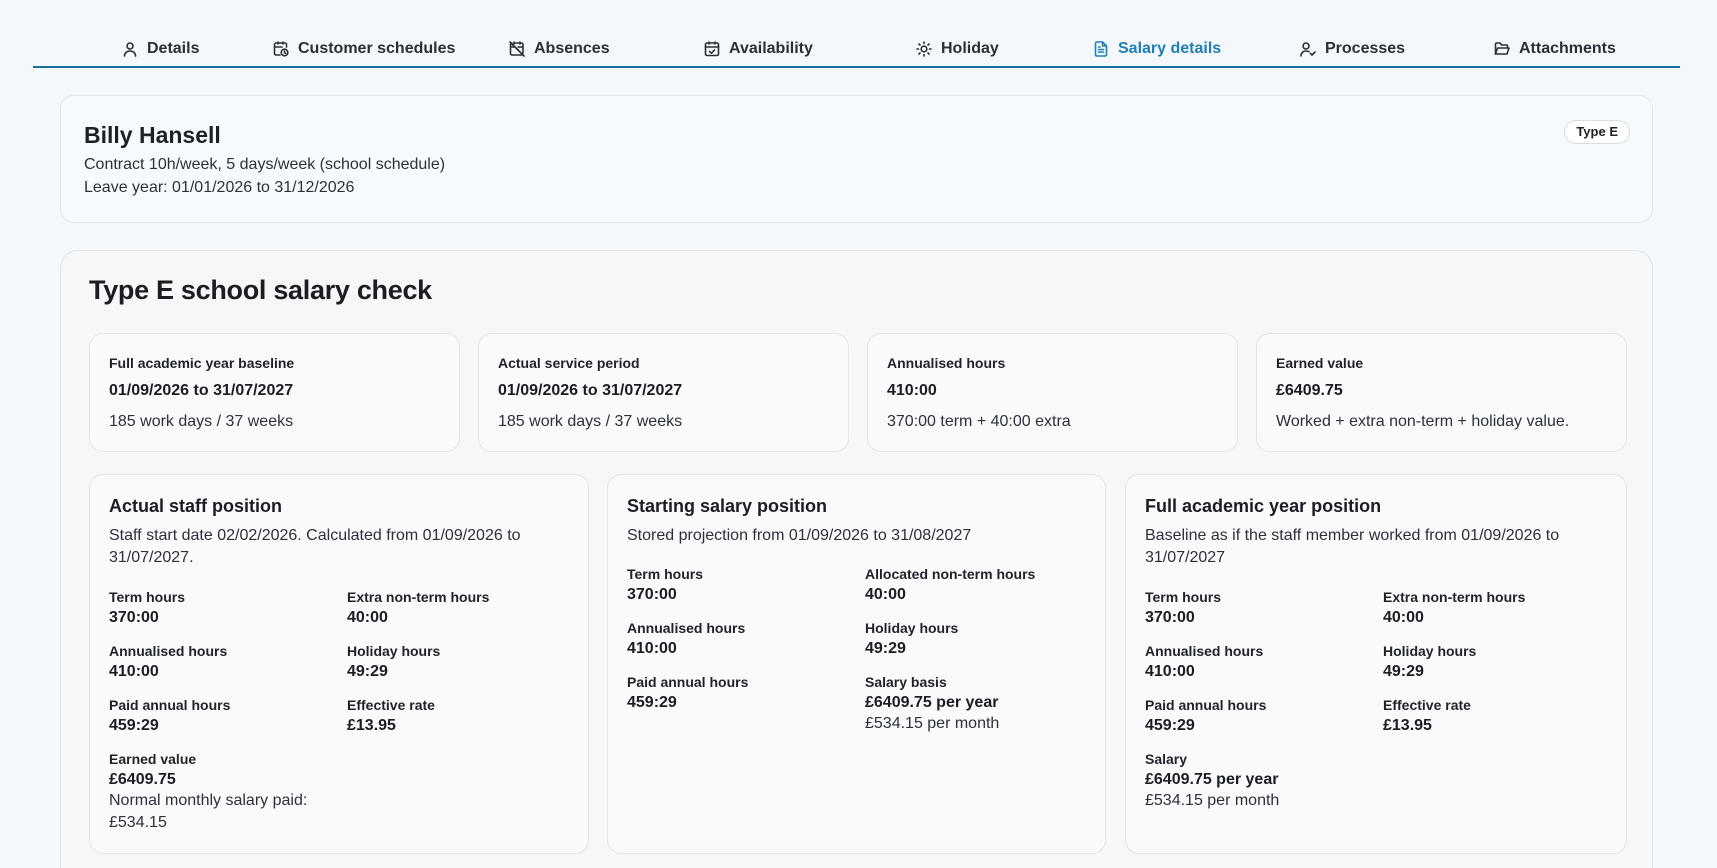  What do you see at coordinates (979, 421) in the screenshot?
I see `stat-sub: 370:00 term + 40:00 extra` at bounding box center [979, 421].